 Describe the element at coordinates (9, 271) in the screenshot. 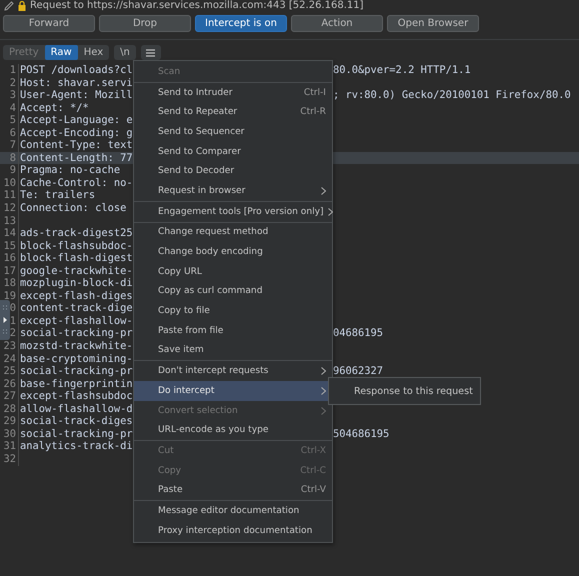

I see `line-number: 17` at that location.